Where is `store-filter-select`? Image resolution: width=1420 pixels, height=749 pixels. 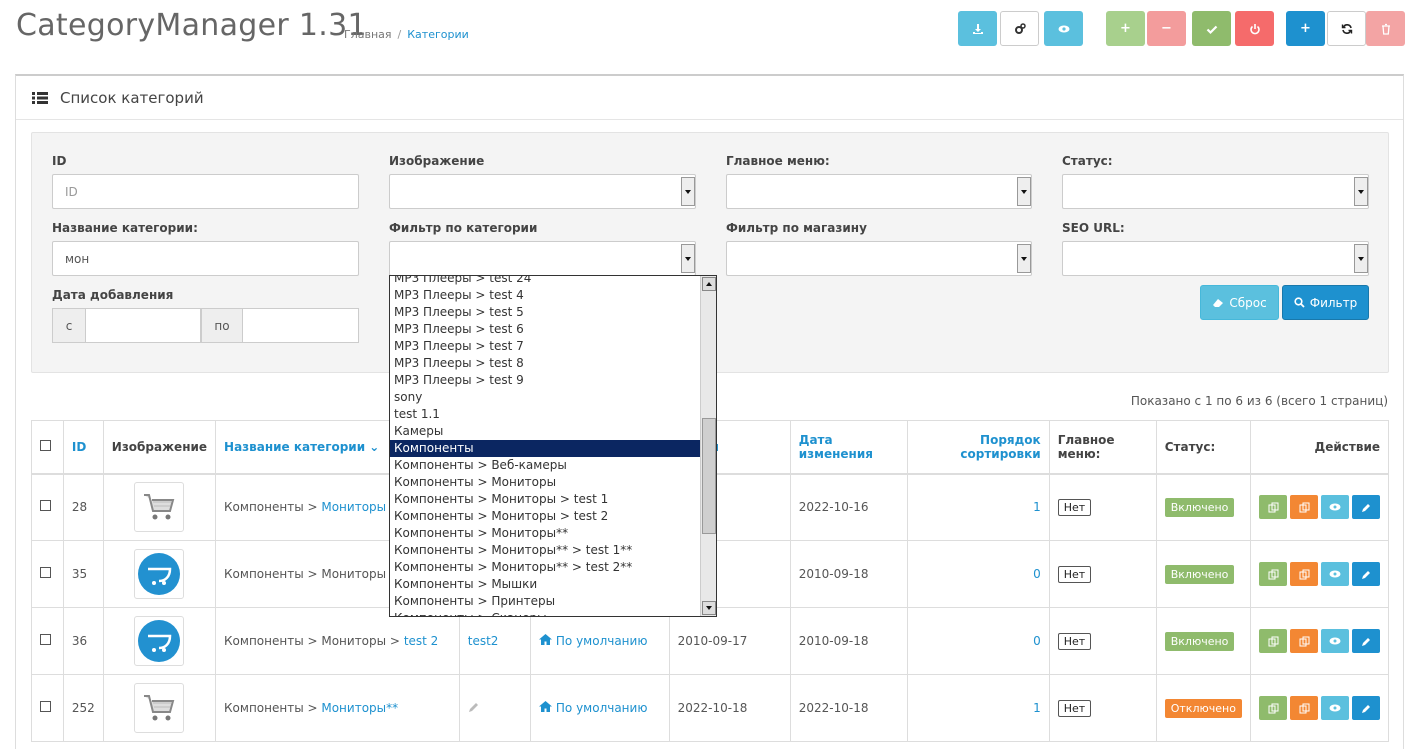
store-filter-select is located at coordinates (879, 258).